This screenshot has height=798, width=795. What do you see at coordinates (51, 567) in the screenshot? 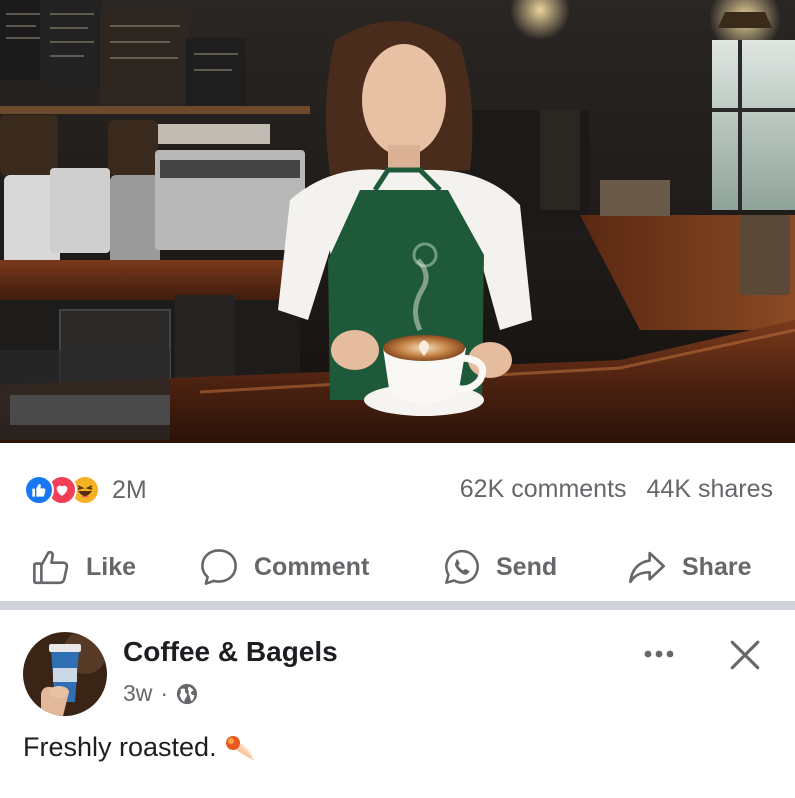
I see `thumbs-up-icon` at bounding box center [51, 567].